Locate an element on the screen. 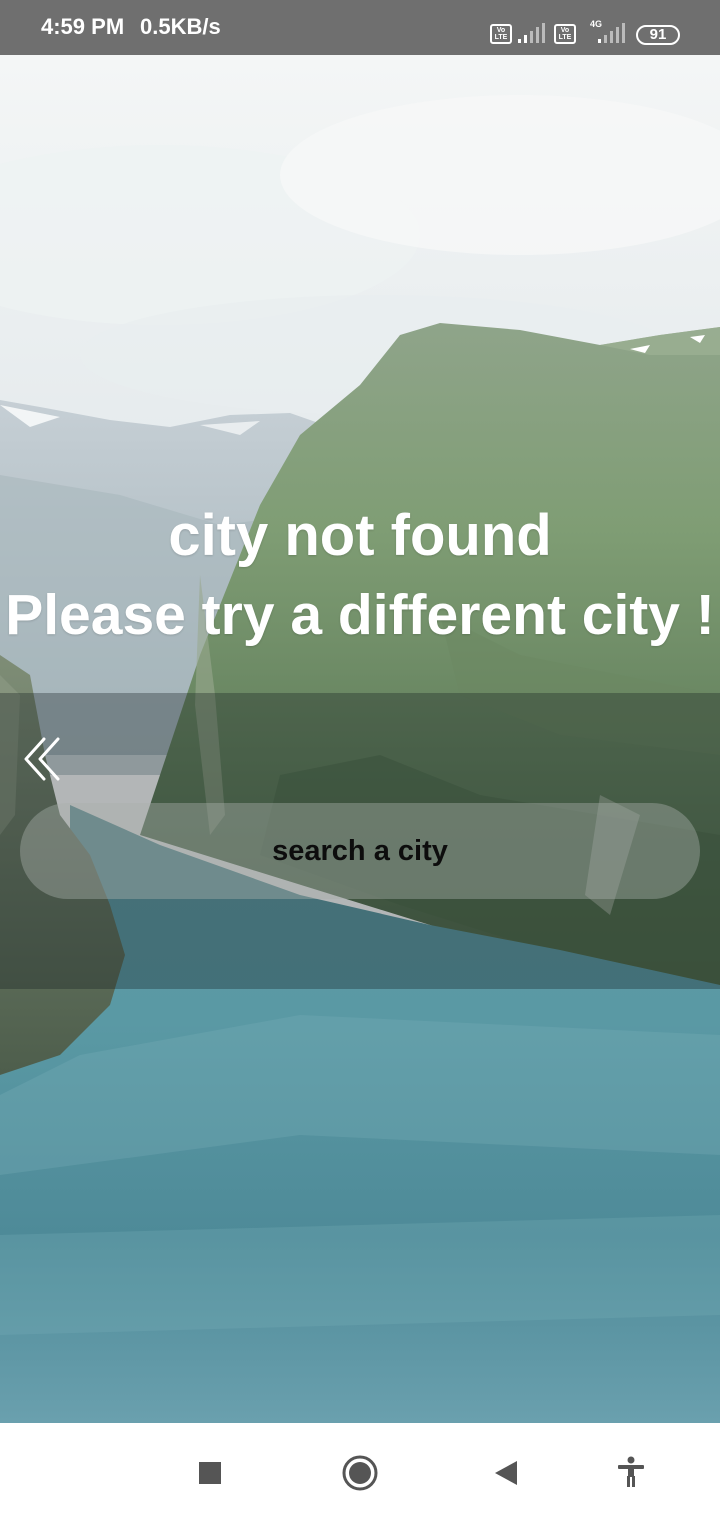  status-bar: 4:59 PM 0.5KB/s Vo LTE Vo LTE 4G 91 is located at coordinates (360, 27).